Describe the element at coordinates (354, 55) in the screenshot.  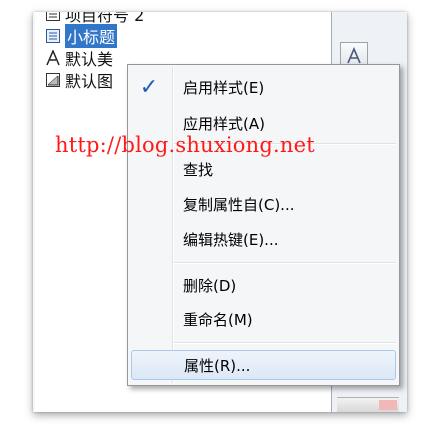
I see `text-style-icon` at that location.